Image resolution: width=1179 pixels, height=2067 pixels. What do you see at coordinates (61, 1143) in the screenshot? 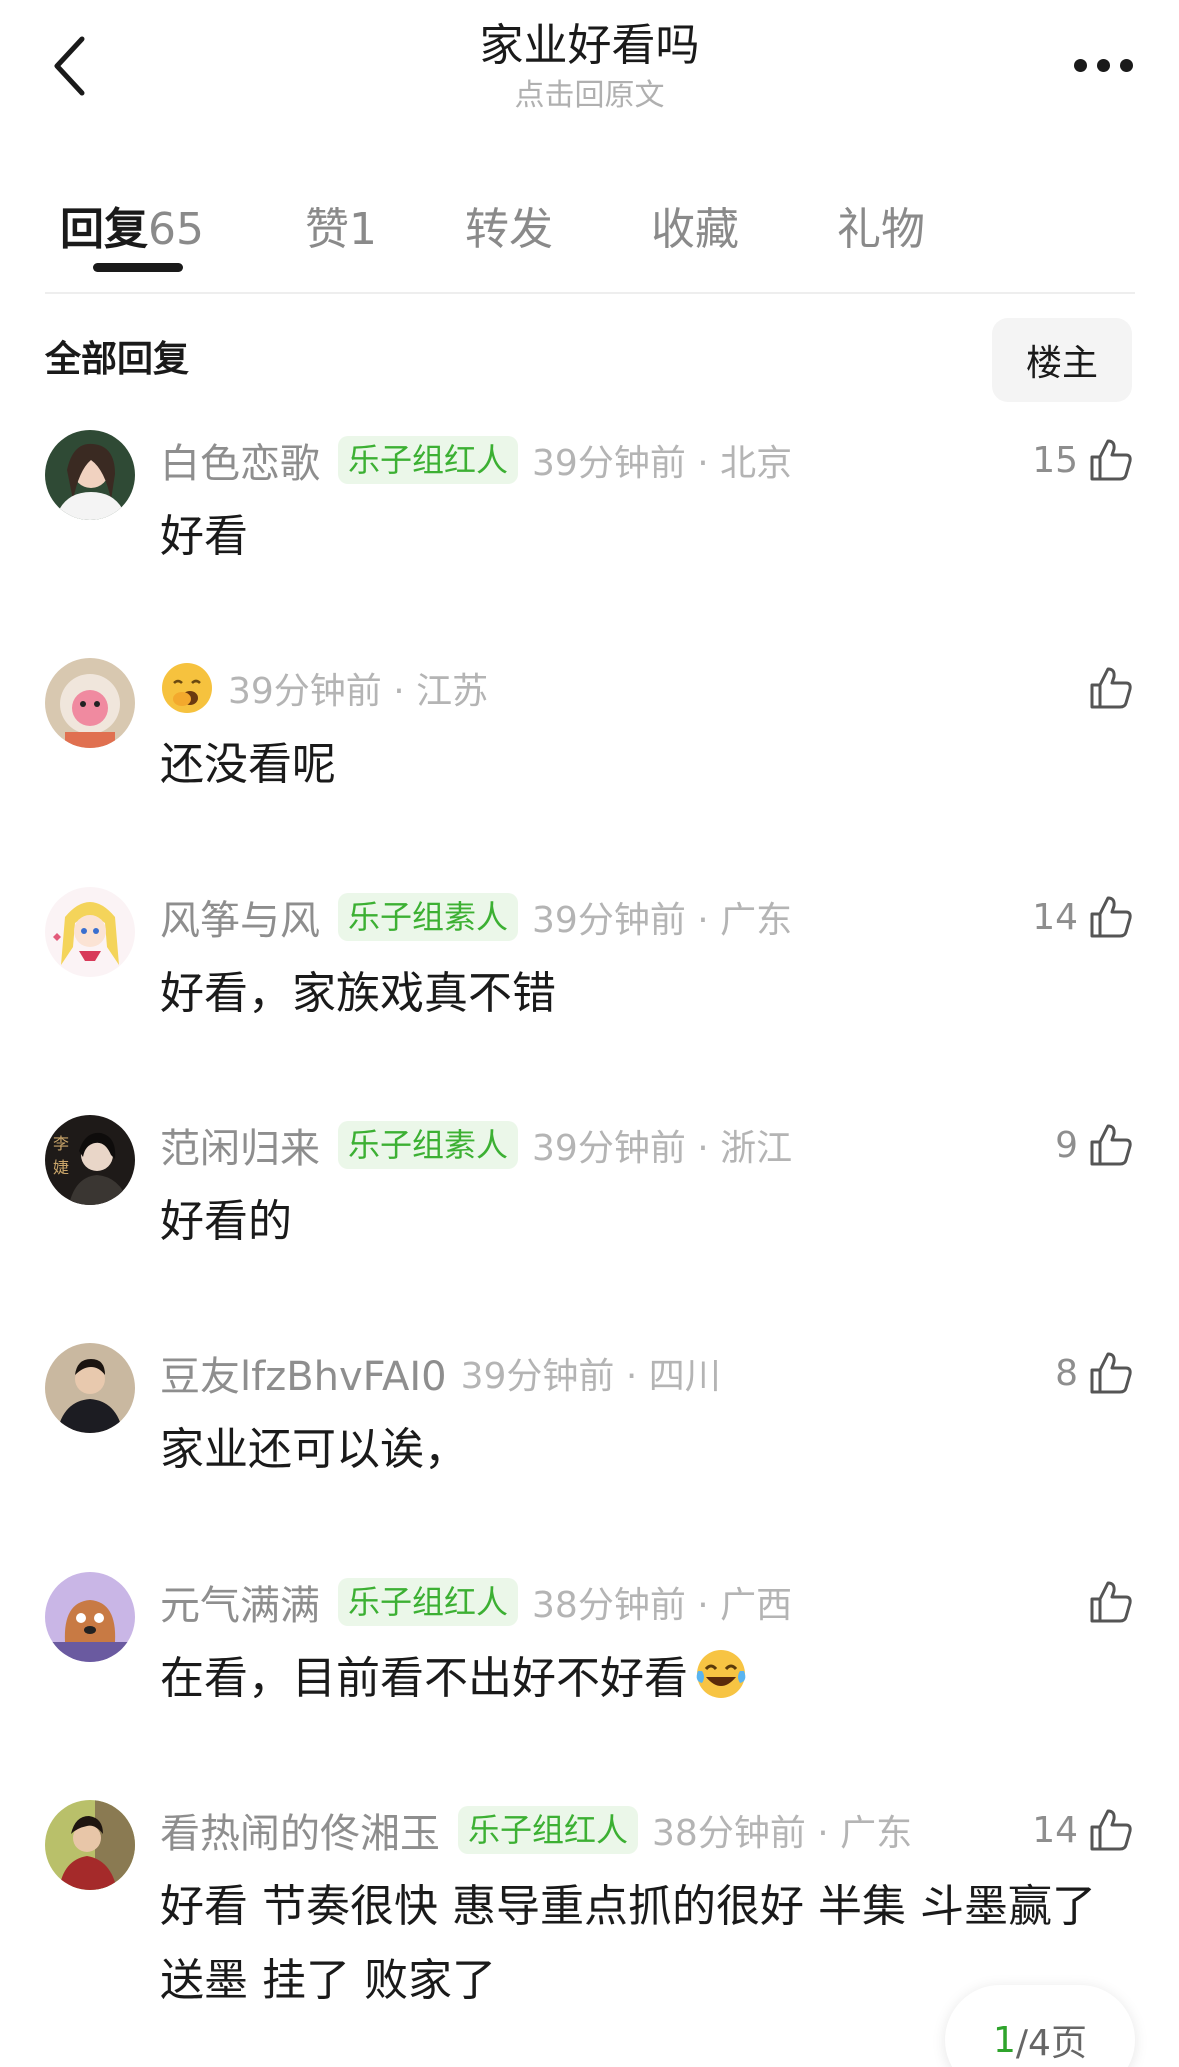
I see `svg-text: 李` at bounding box center [61, 1143].